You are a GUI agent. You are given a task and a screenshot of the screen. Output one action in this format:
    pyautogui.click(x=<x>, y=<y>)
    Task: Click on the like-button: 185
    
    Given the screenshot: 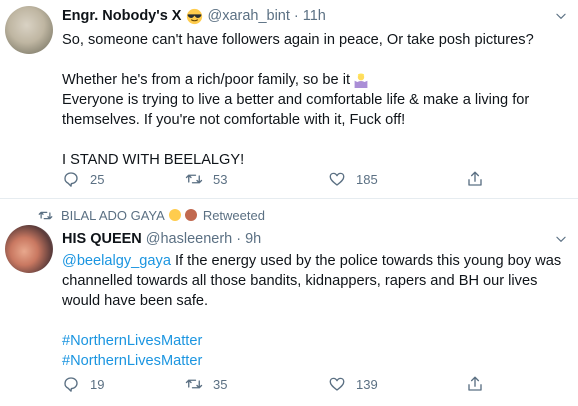 What is the action you would take?
    pyautogui.click(x=353, y=179)
    